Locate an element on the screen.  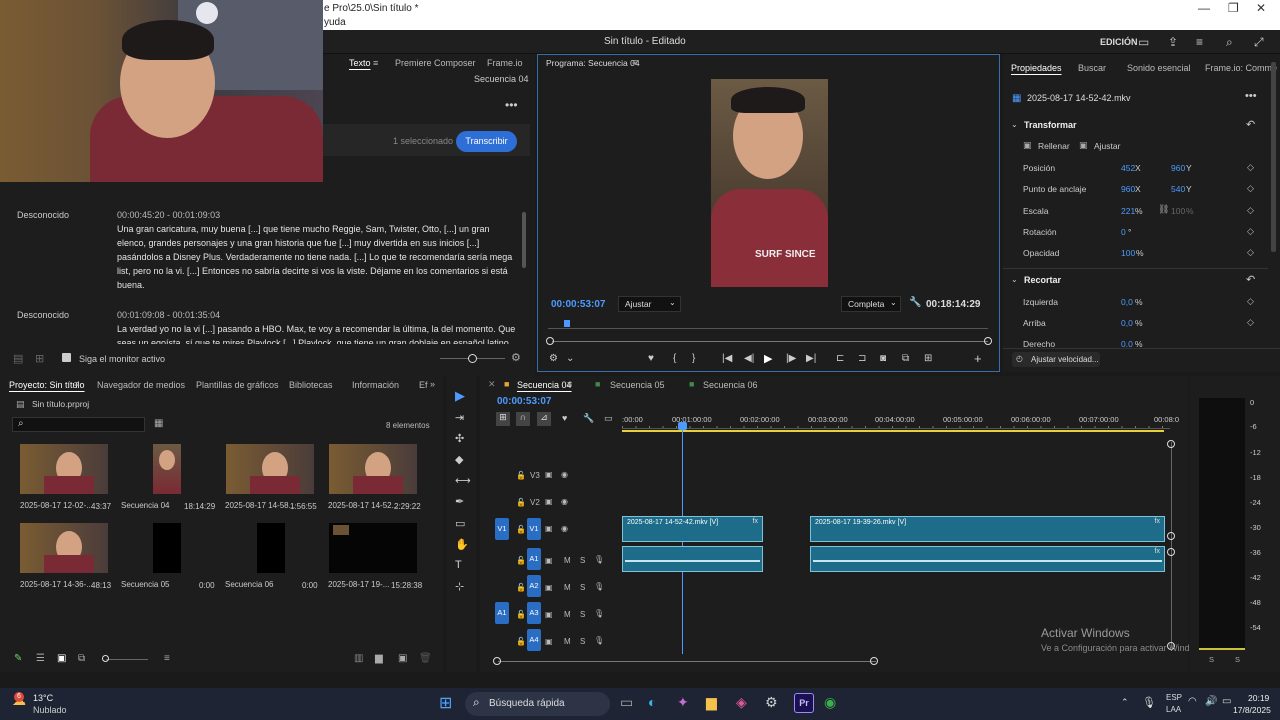
sort-icon: ≡ is located at coordinates (167, 658).